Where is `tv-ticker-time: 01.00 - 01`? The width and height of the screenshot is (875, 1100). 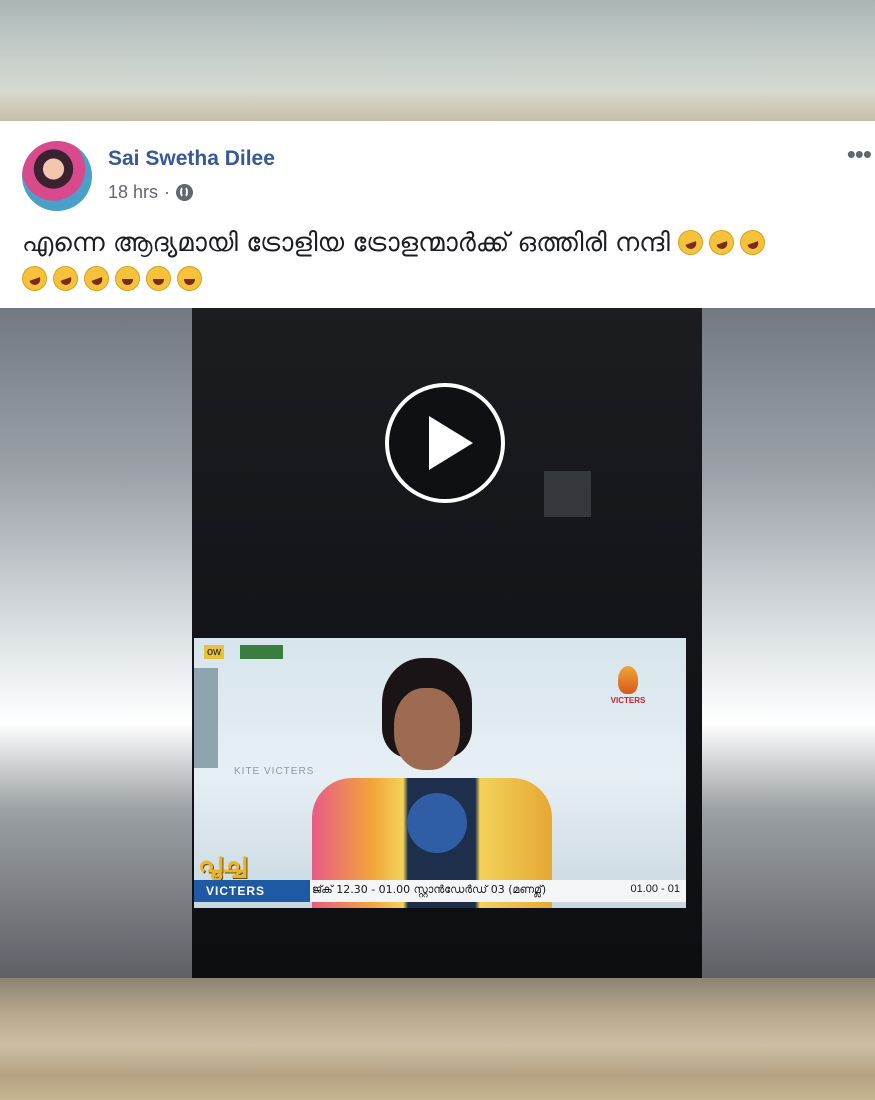
tv-ticker-time: 01.00 - 01 is located at coordinates (655, 889).